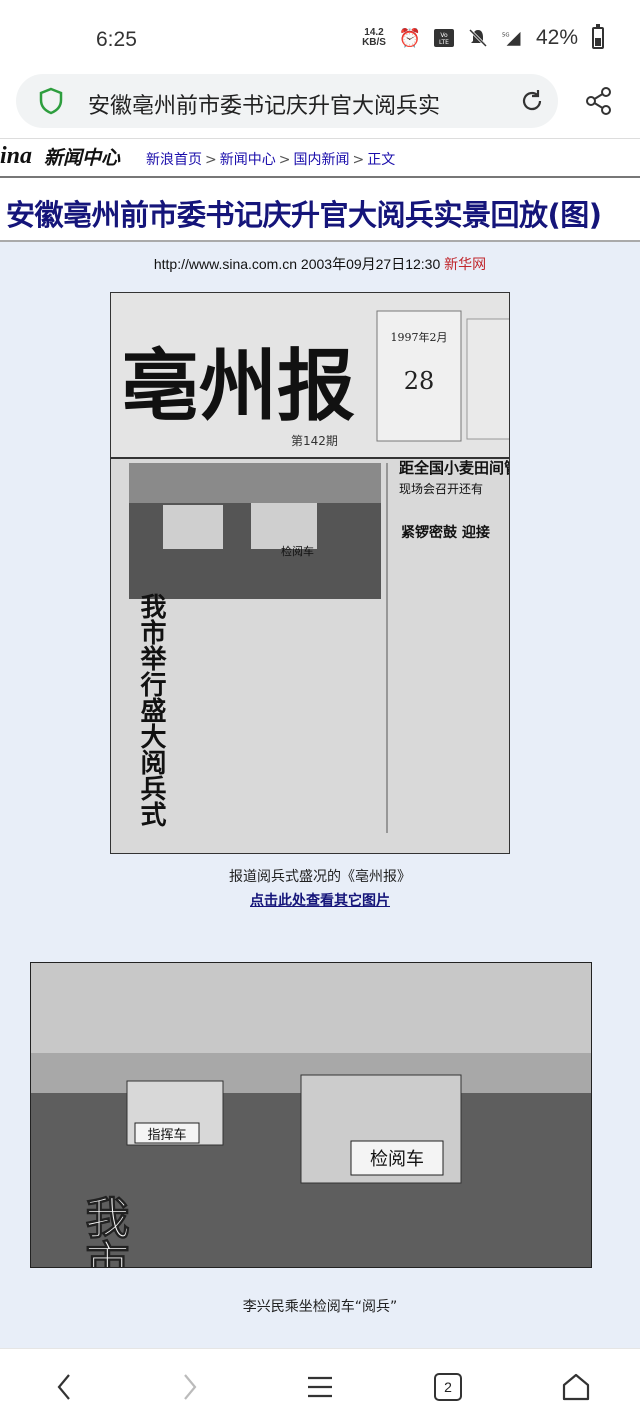  What do you see at coordinates (419, 337) in the screenshot?
I see `issue-date: 1997年2月` at bounding box center [419, 337].